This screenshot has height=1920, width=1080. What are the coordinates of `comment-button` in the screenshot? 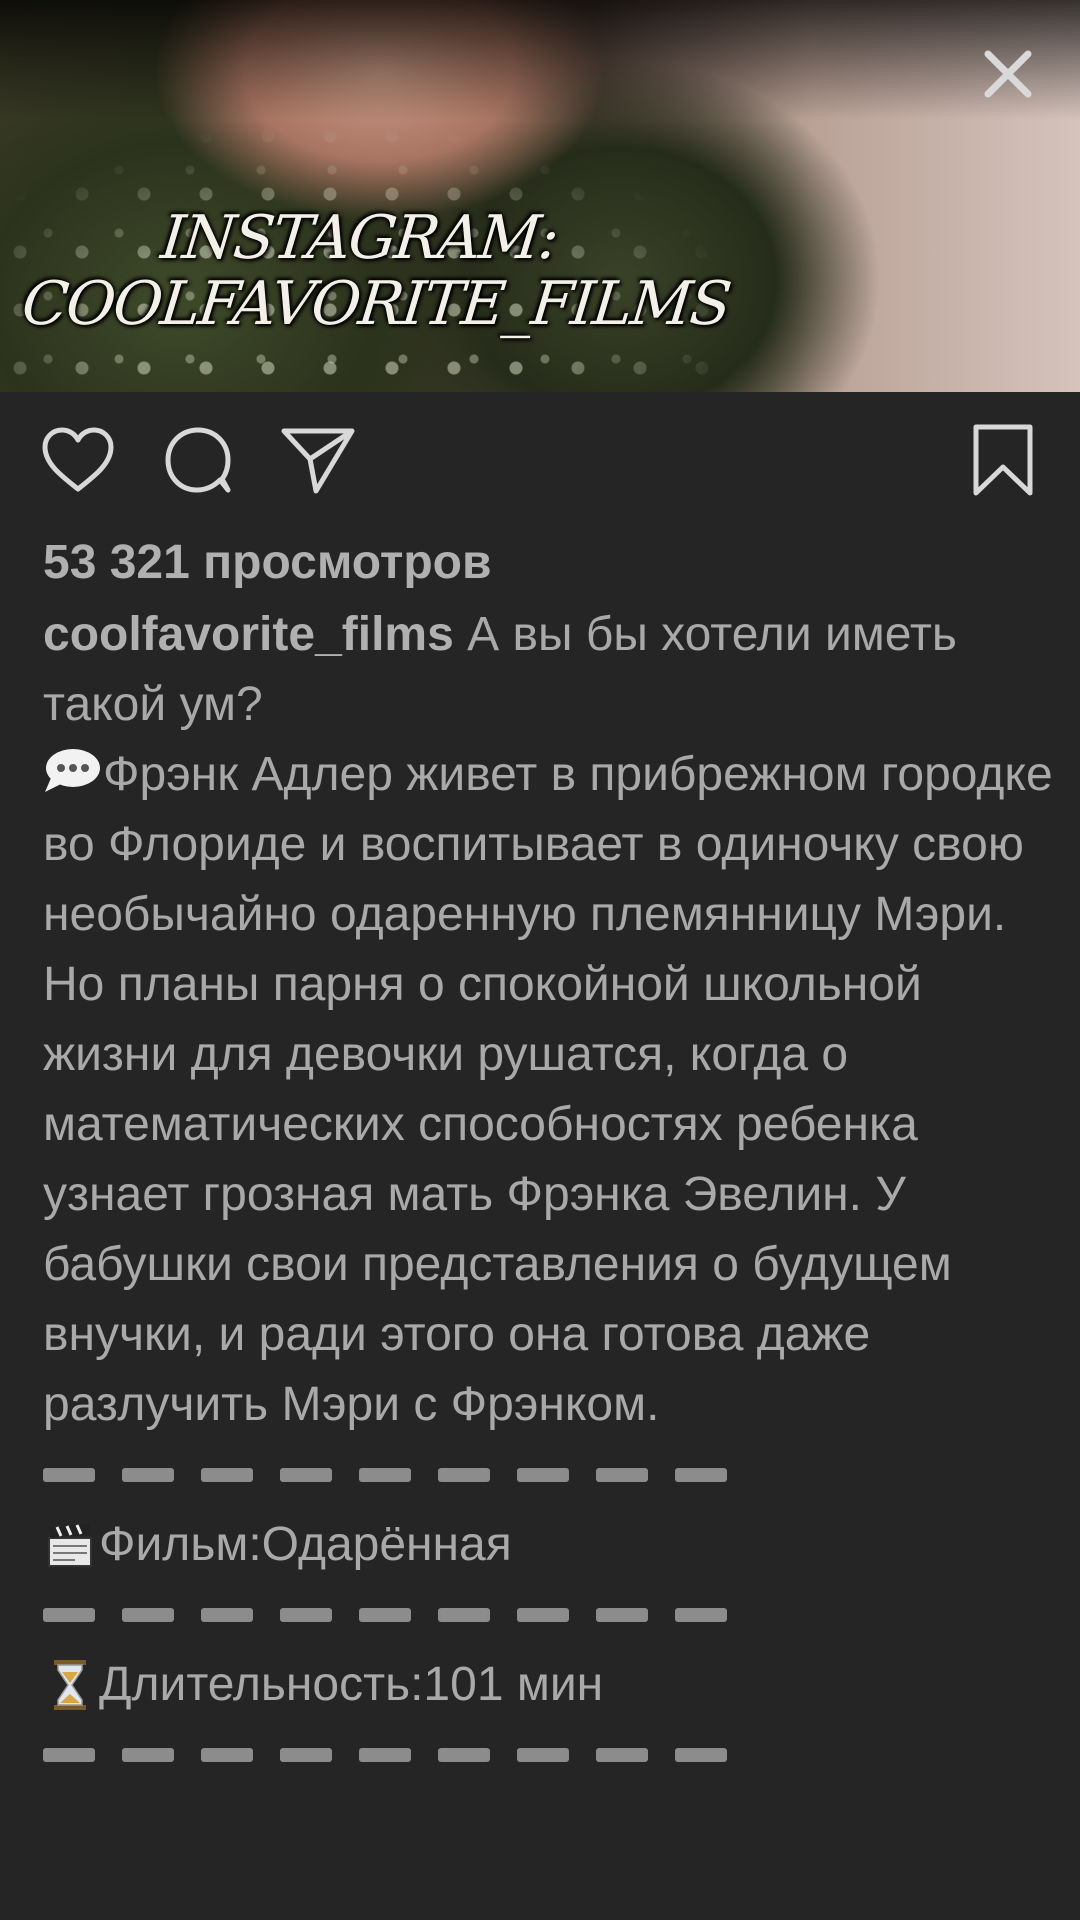 It's located at (198, 460).